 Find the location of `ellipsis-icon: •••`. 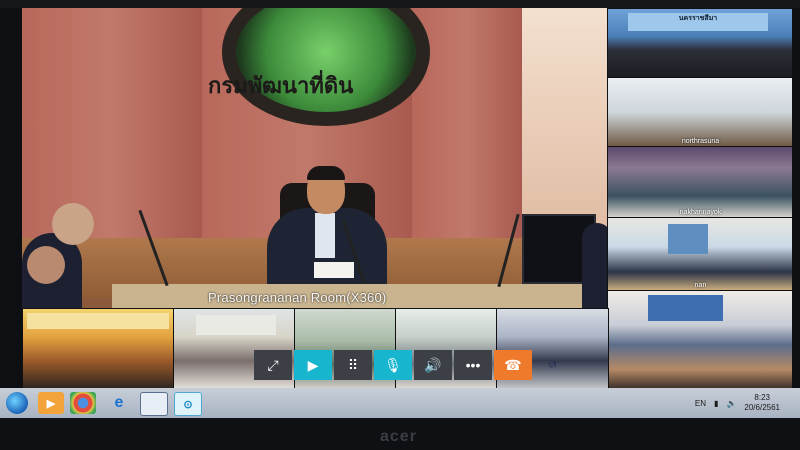

ellipsis-icon: ••• is located at coordinates (473, 365).